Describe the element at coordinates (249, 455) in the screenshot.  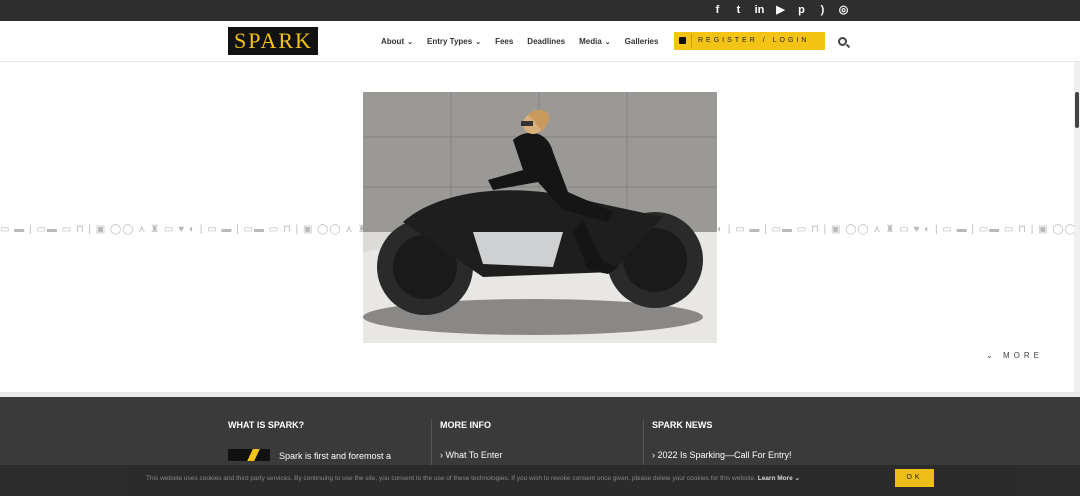
I see `spark-mini-logo` at that location.